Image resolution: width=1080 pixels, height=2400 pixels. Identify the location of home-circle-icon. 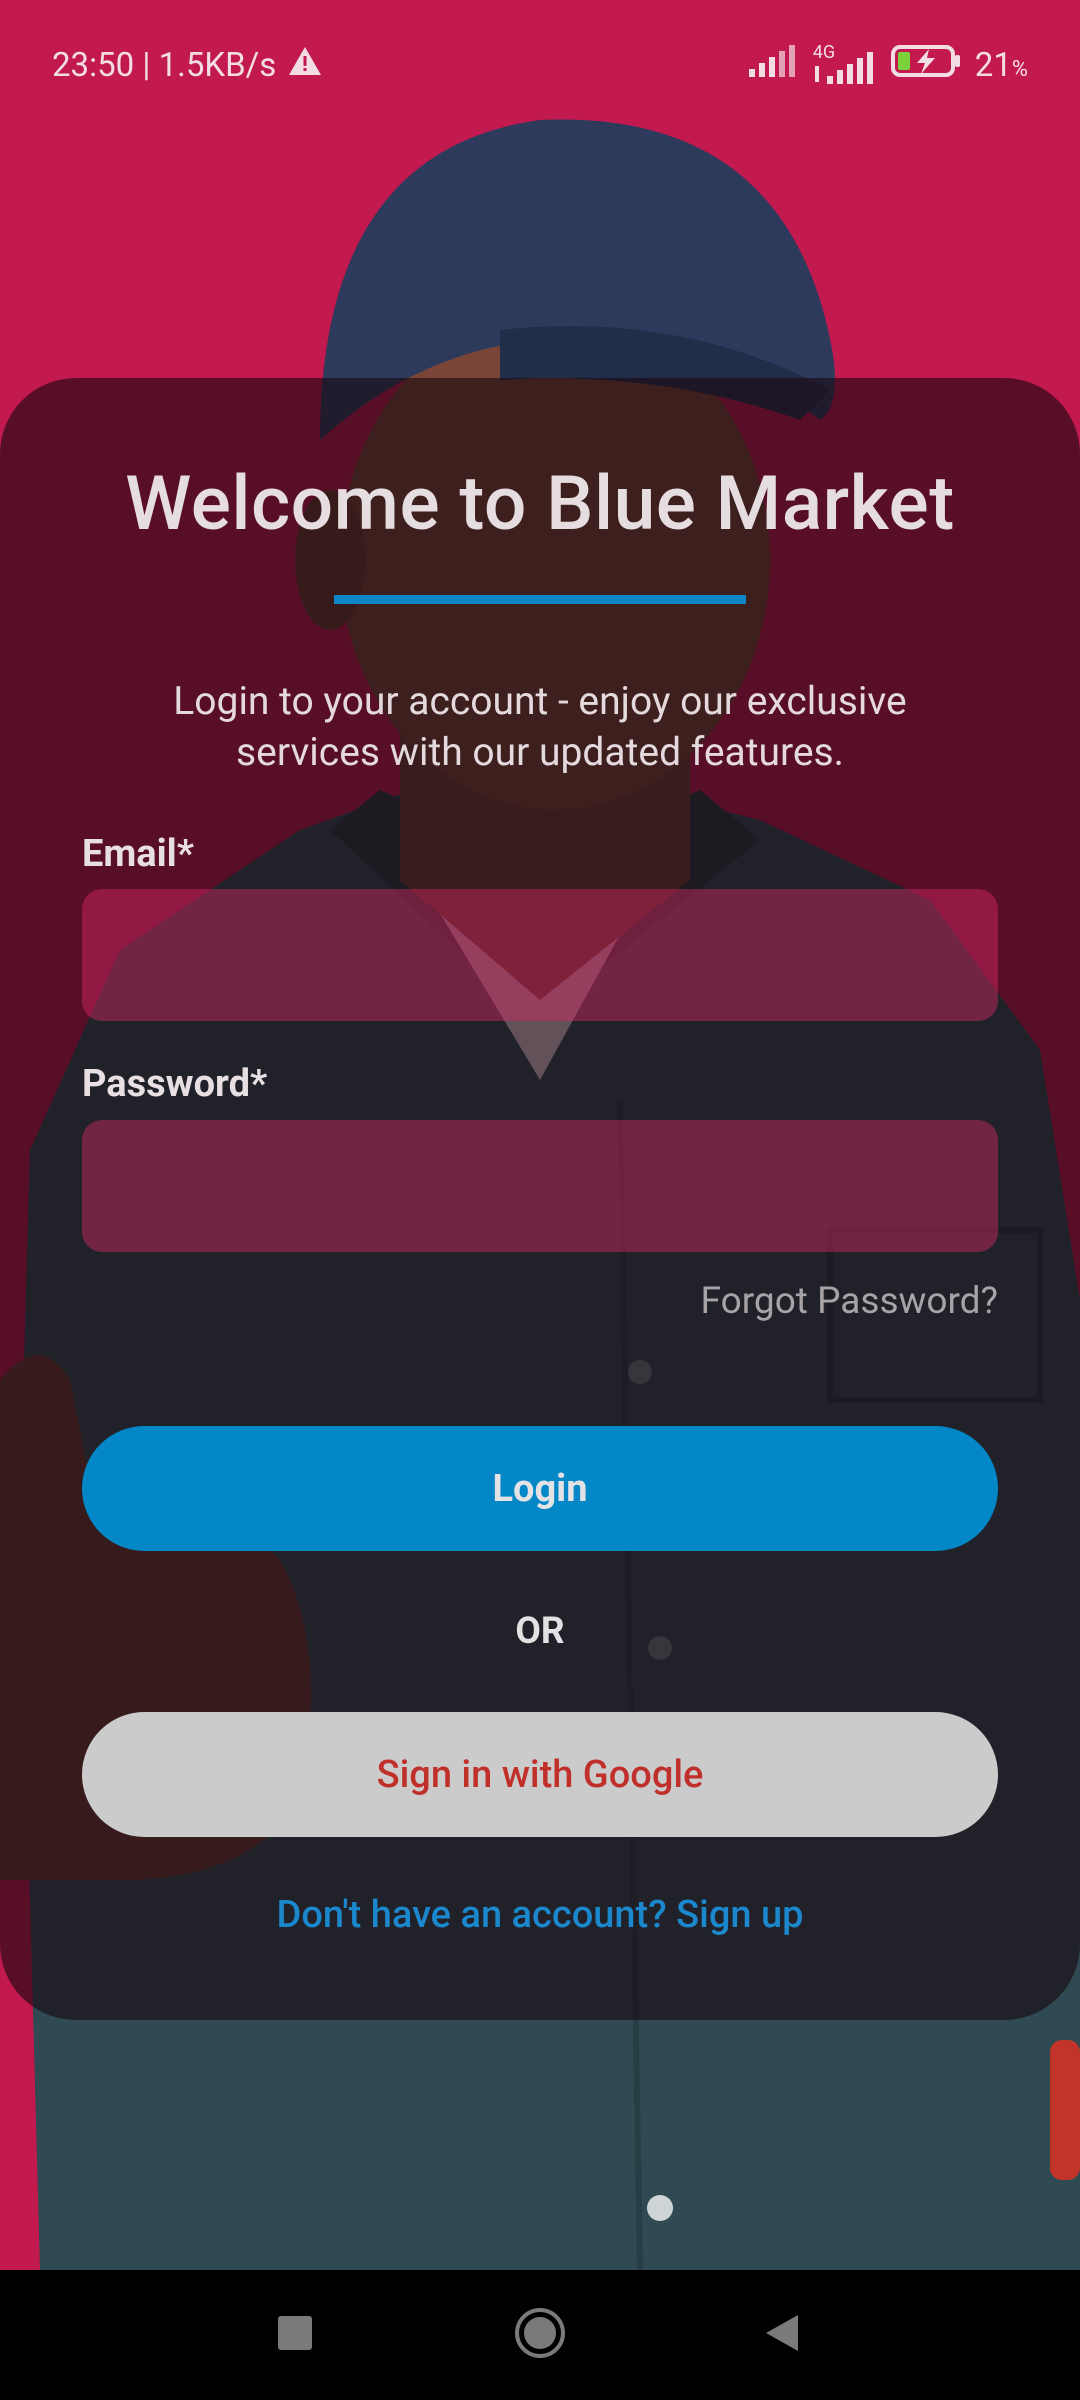
(540, 2335).